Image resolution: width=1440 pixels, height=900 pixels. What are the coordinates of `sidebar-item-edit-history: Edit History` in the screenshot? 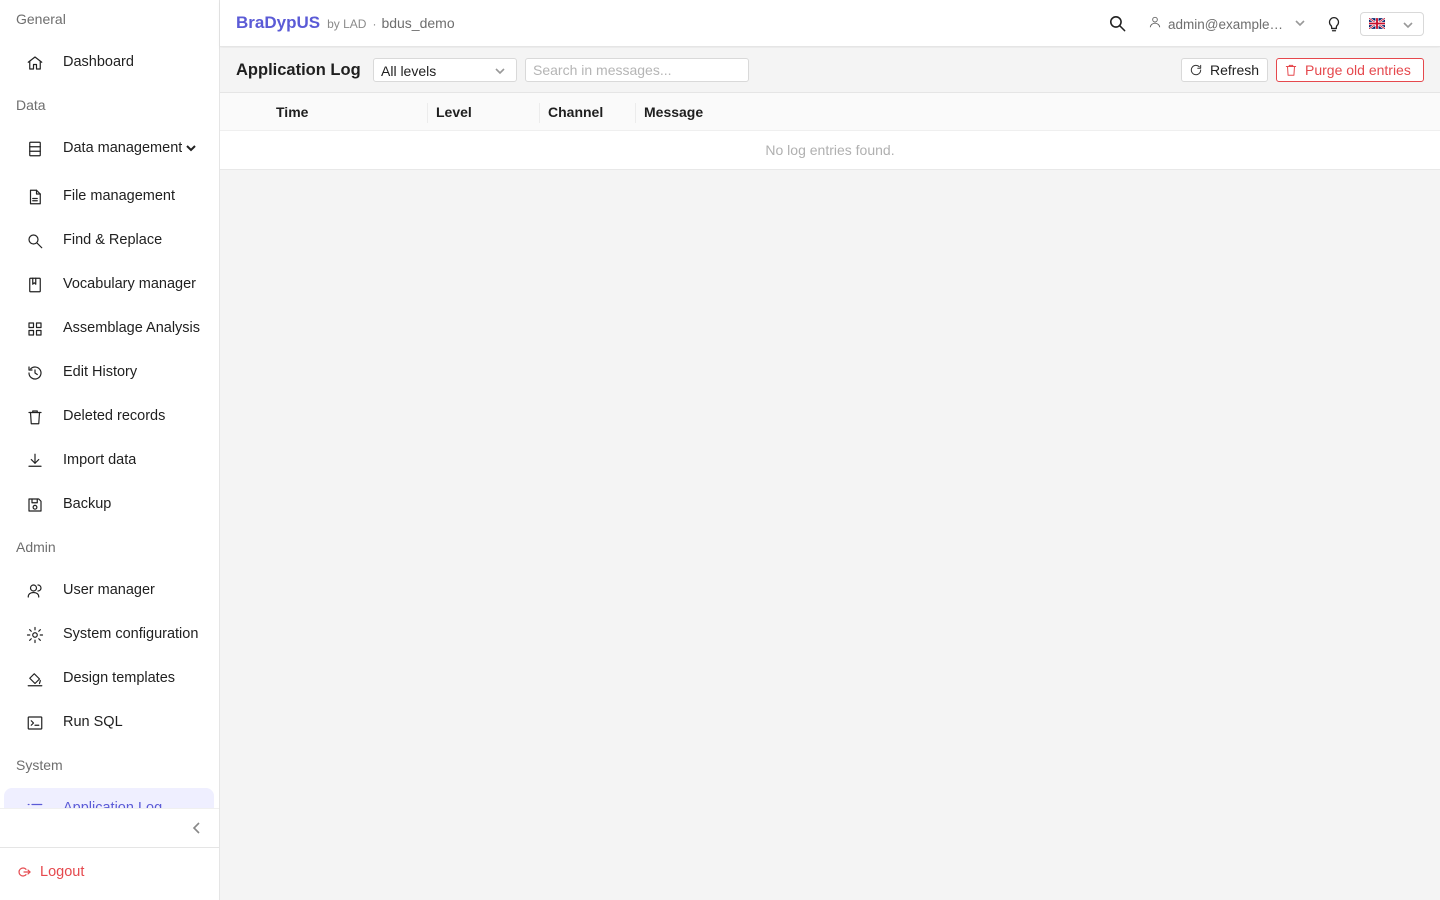 It's located at (109, 372).